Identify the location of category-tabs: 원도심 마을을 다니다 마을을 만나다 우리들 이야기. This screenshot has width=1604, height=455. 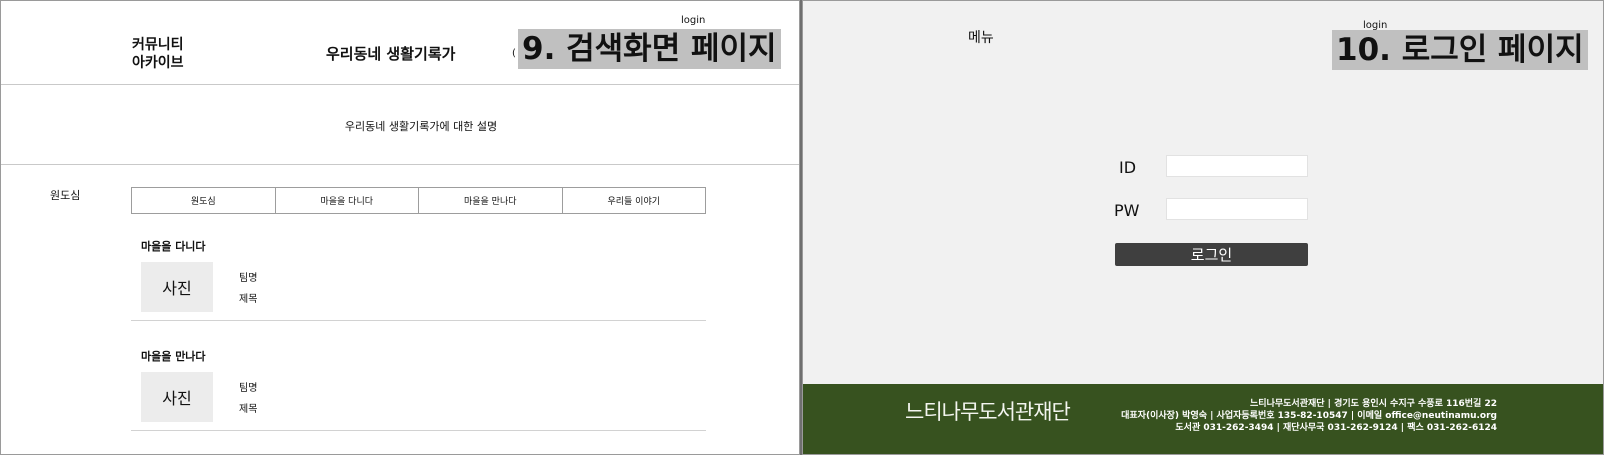
(418, 200).